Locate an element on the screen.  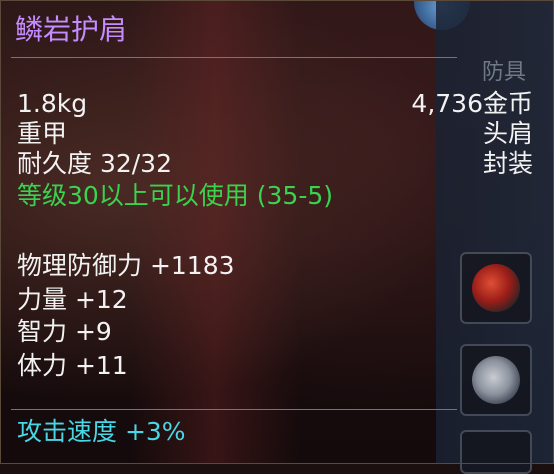
item-slot: 头肩 is located at coordinates (507, 133).